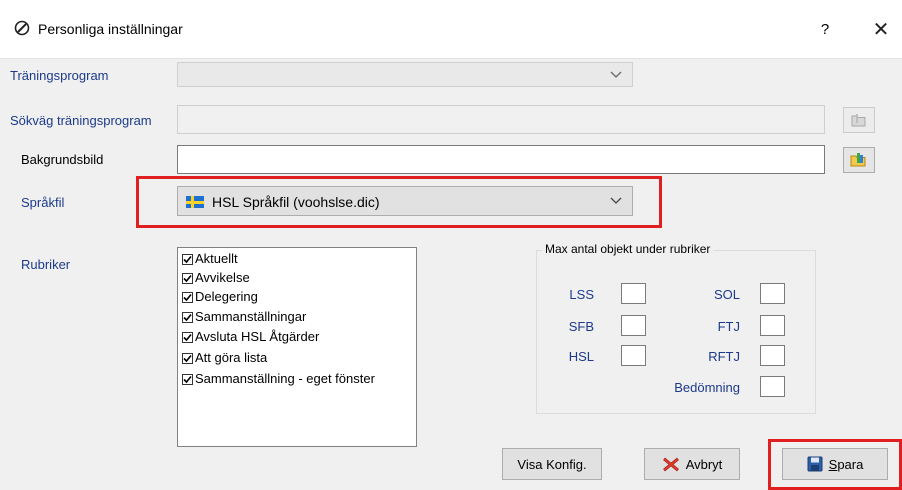 This screenshot has width=902, height=490. What do you see at coordinates (707, 387) in the screenshot?
I see `bedomning-label: Bedömning` at bounding box center [707, 387].